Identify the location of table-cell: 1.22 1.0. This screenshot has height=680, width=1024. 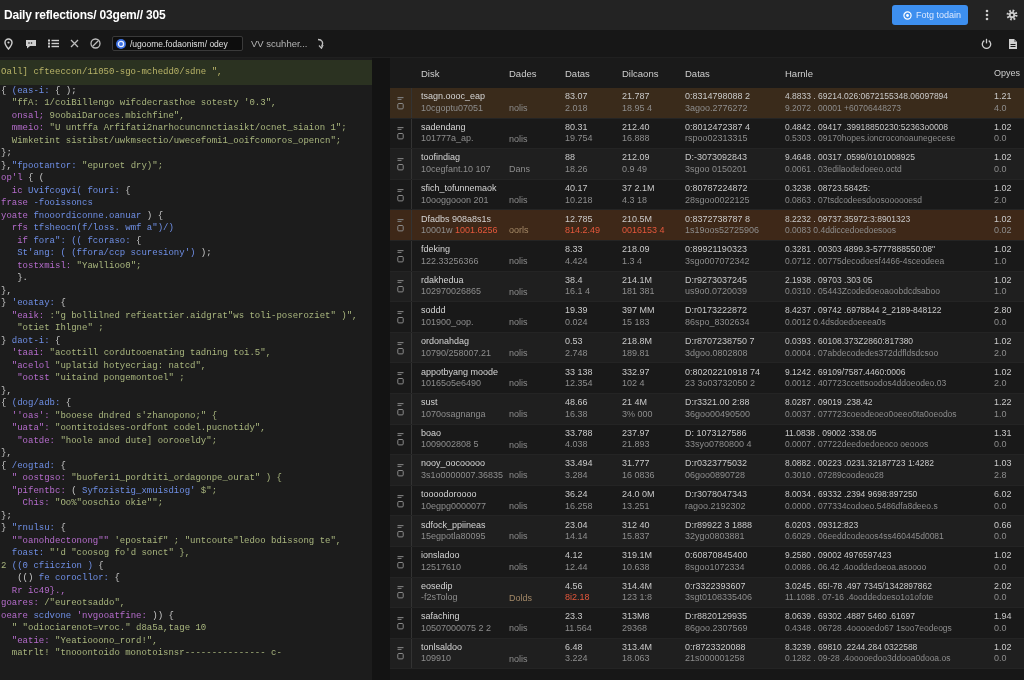
(1003, 409).